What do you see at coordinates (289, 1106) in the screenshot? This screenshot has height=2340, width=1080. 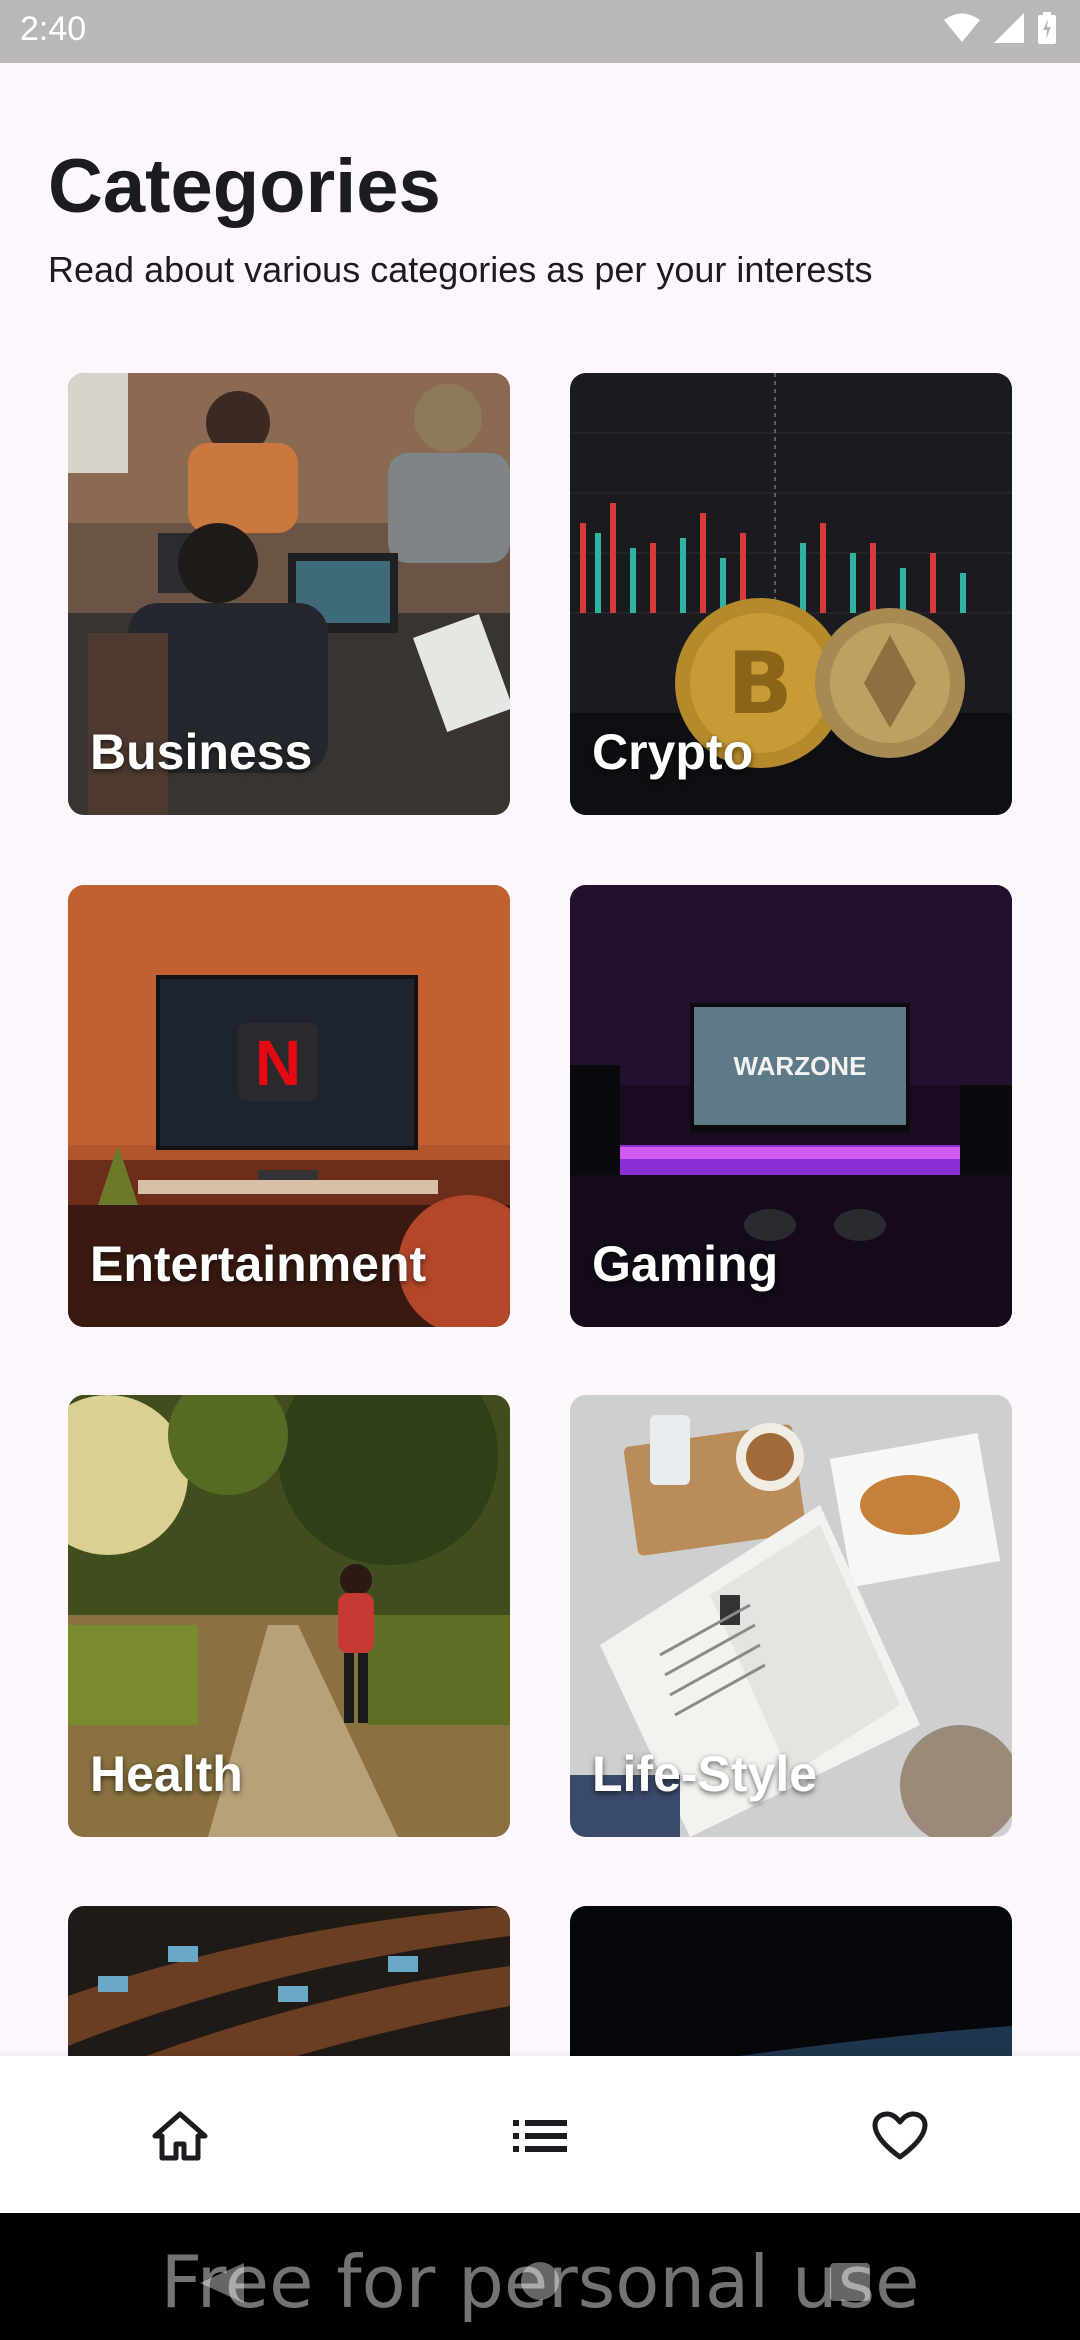 I see `category-card-entertainment: N Entertainment` at bounding box center [289, 1106].